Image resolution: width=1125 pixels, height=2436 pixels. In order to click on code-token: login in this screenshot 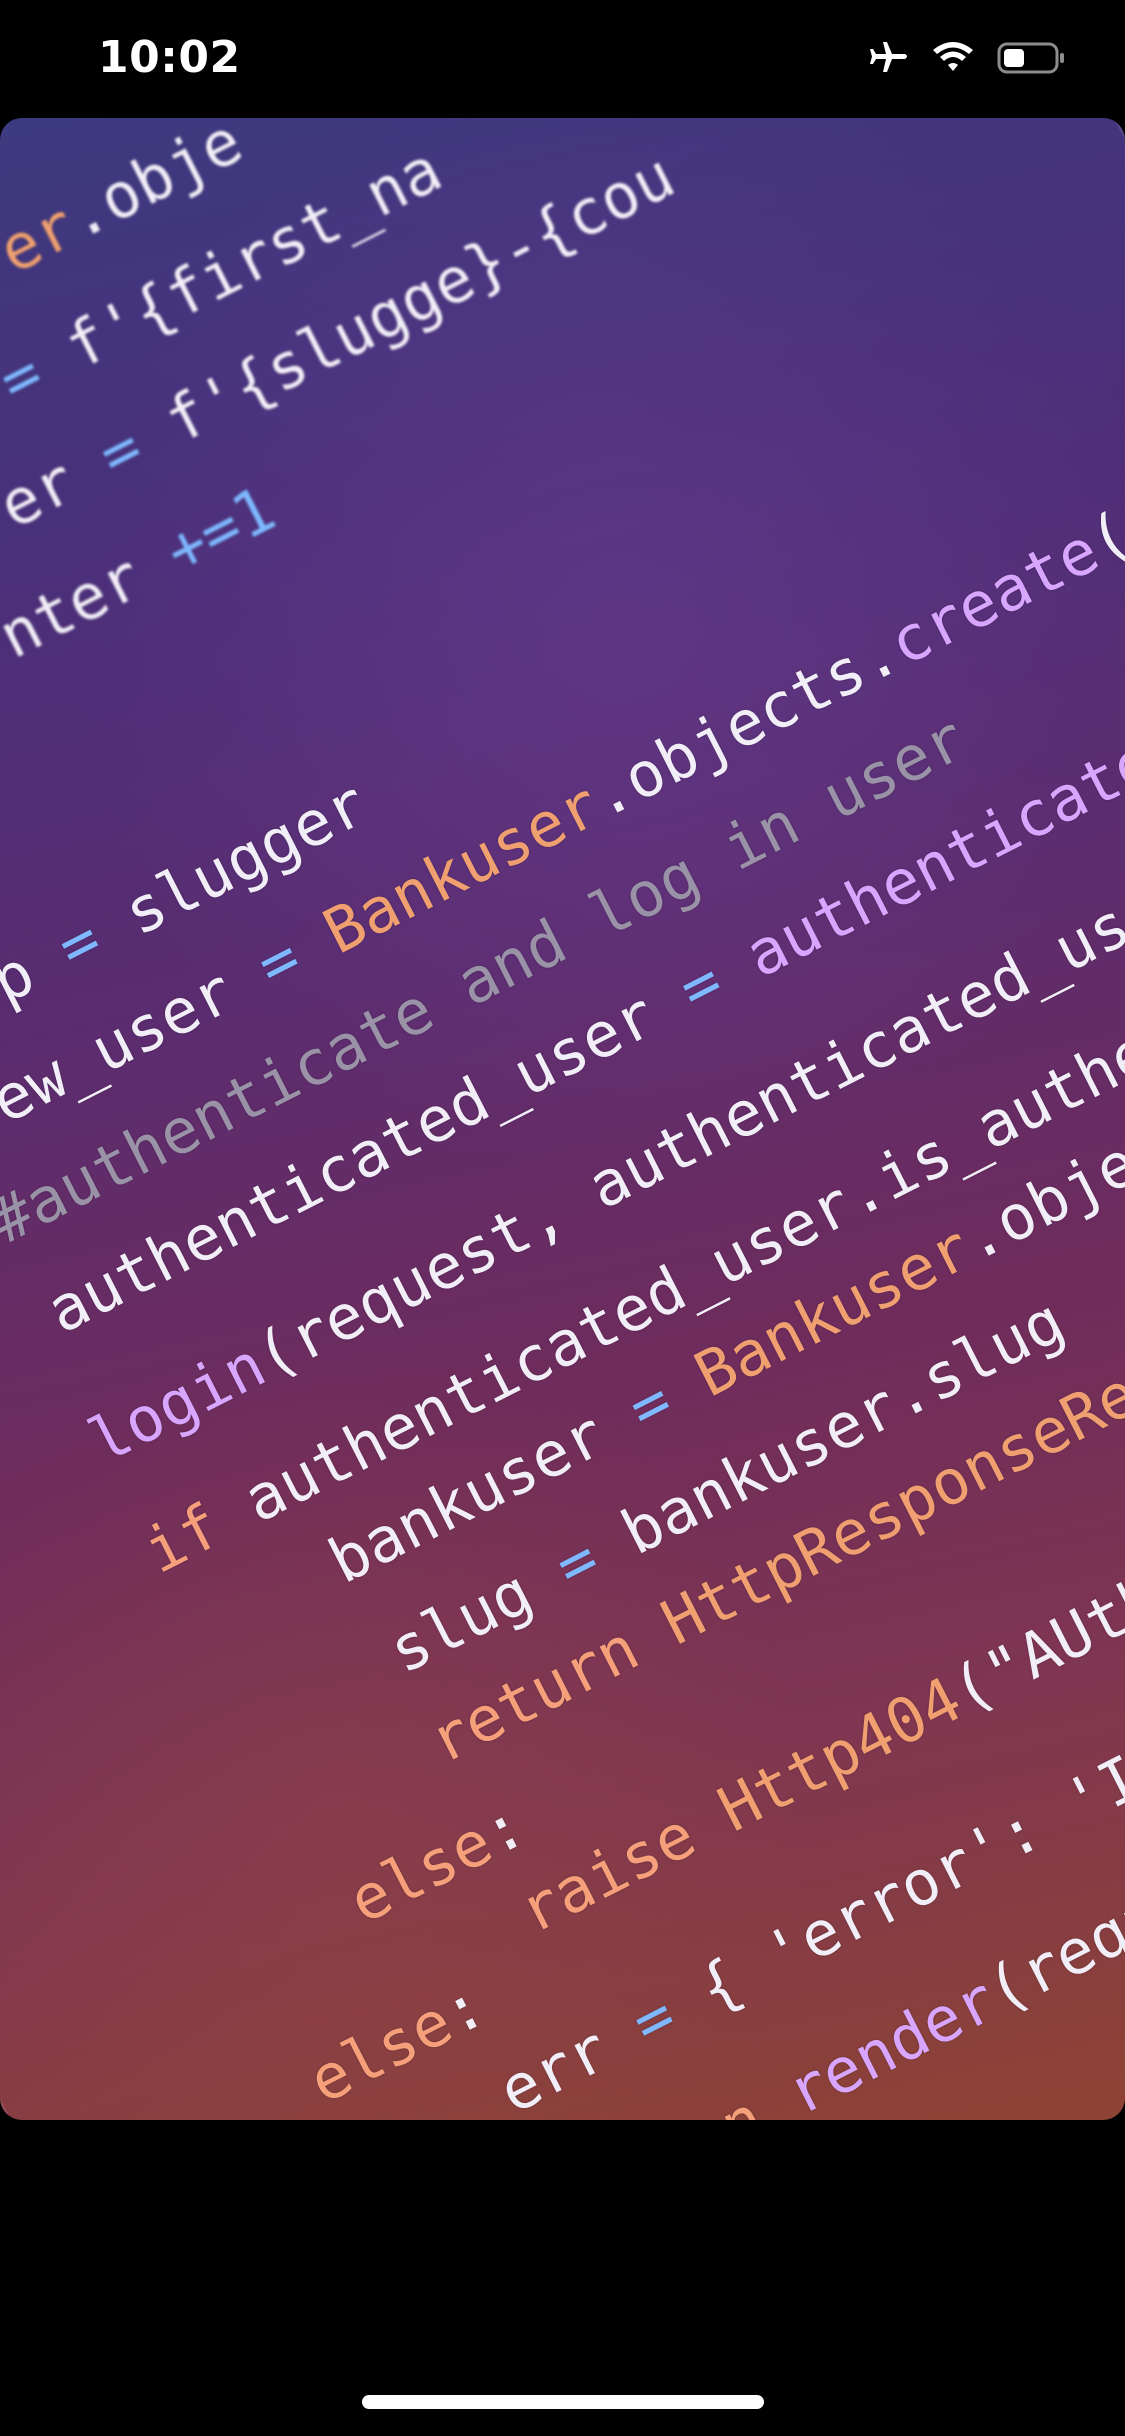, I will do `click(177, 1402)`.